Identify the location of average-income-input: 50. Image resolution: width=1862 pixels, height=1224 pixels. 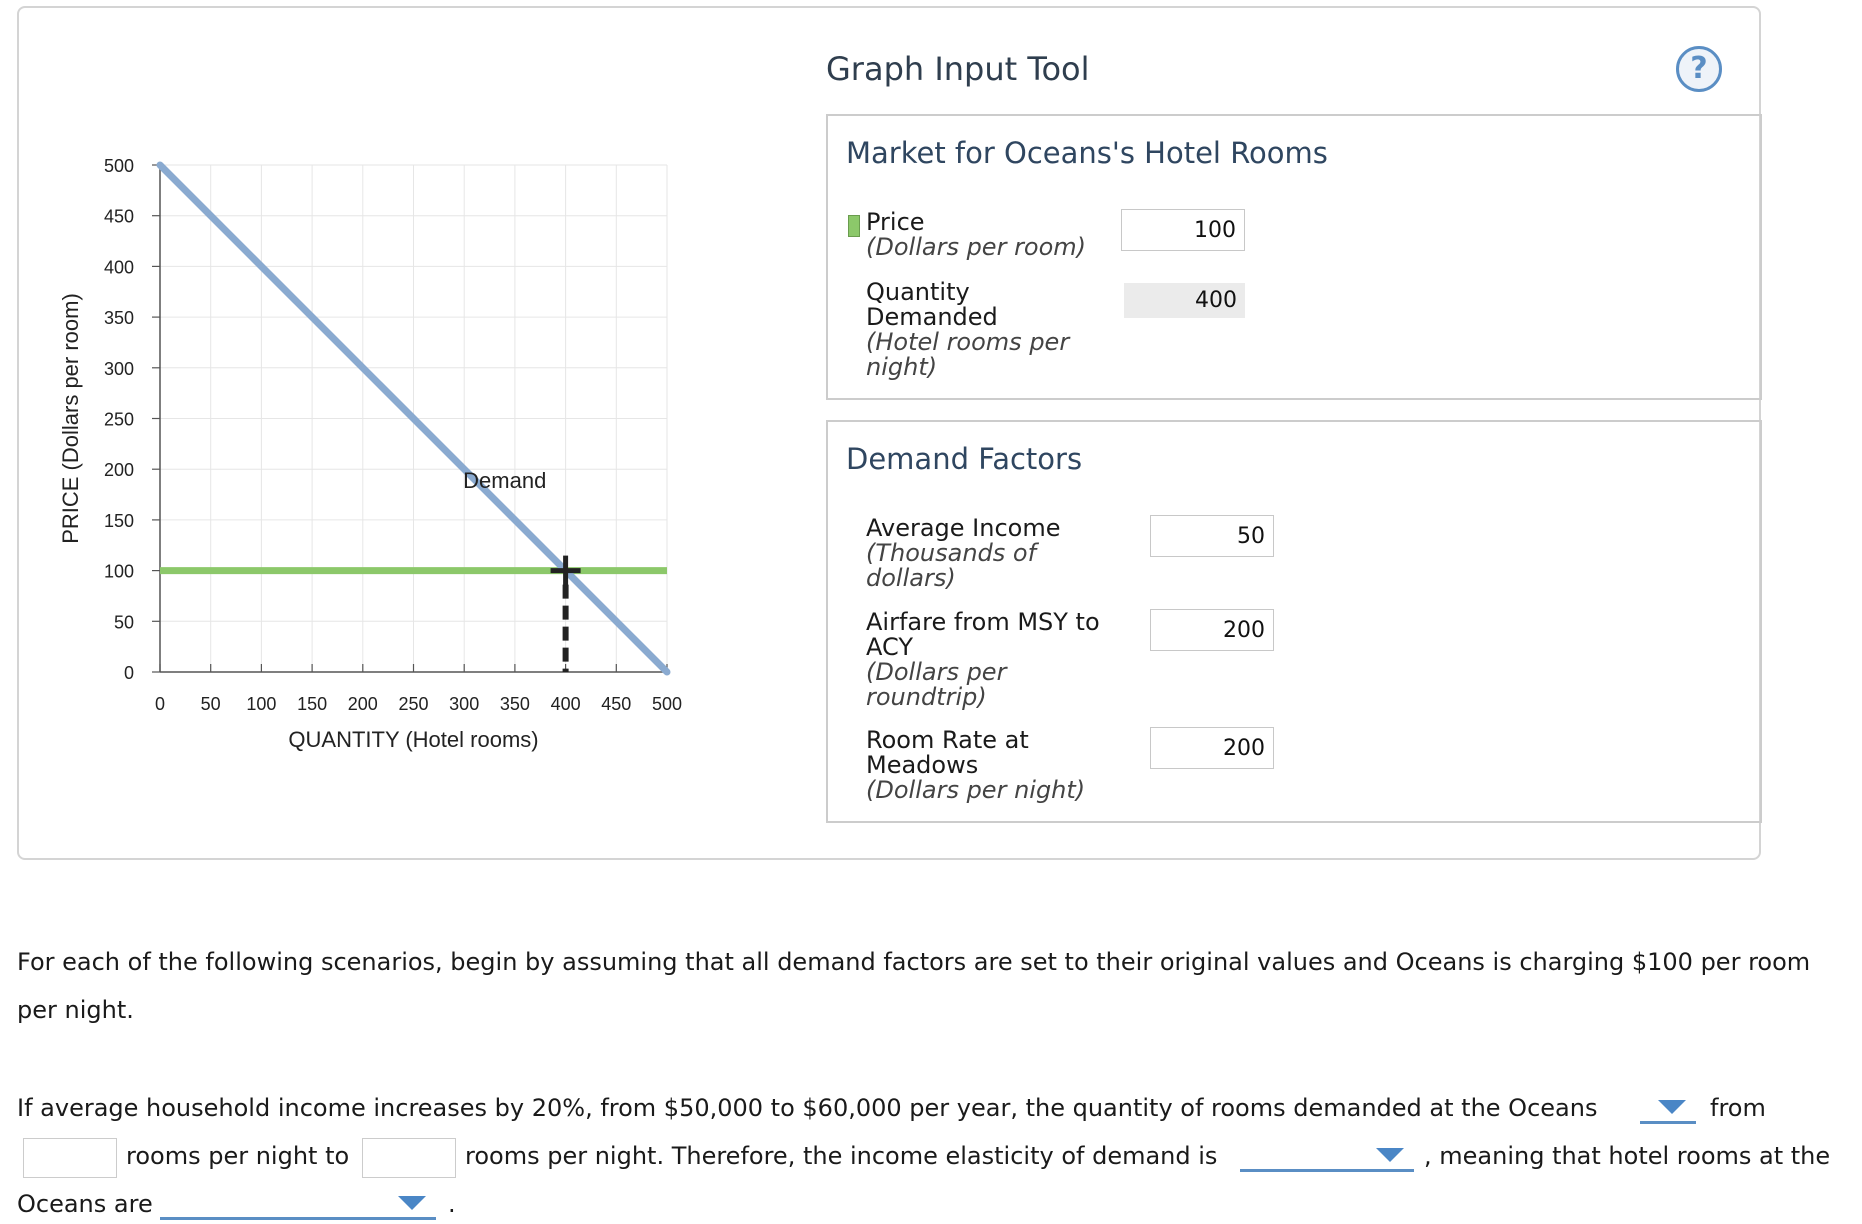
(1212, 536).